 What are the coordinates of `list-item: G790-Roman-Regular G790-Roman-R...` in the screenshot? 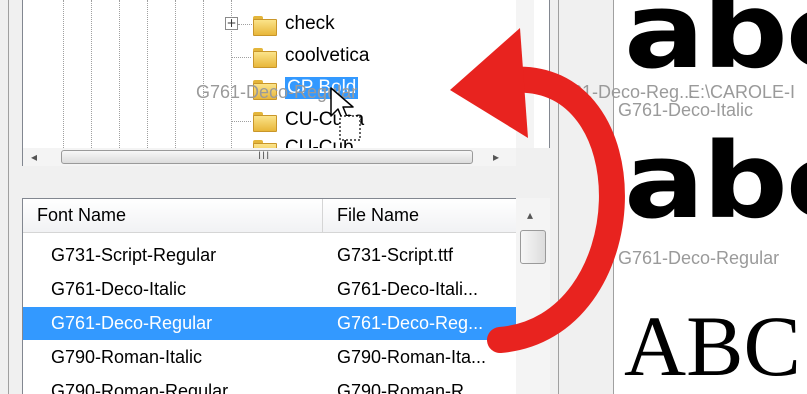 It's located at (270, 384).